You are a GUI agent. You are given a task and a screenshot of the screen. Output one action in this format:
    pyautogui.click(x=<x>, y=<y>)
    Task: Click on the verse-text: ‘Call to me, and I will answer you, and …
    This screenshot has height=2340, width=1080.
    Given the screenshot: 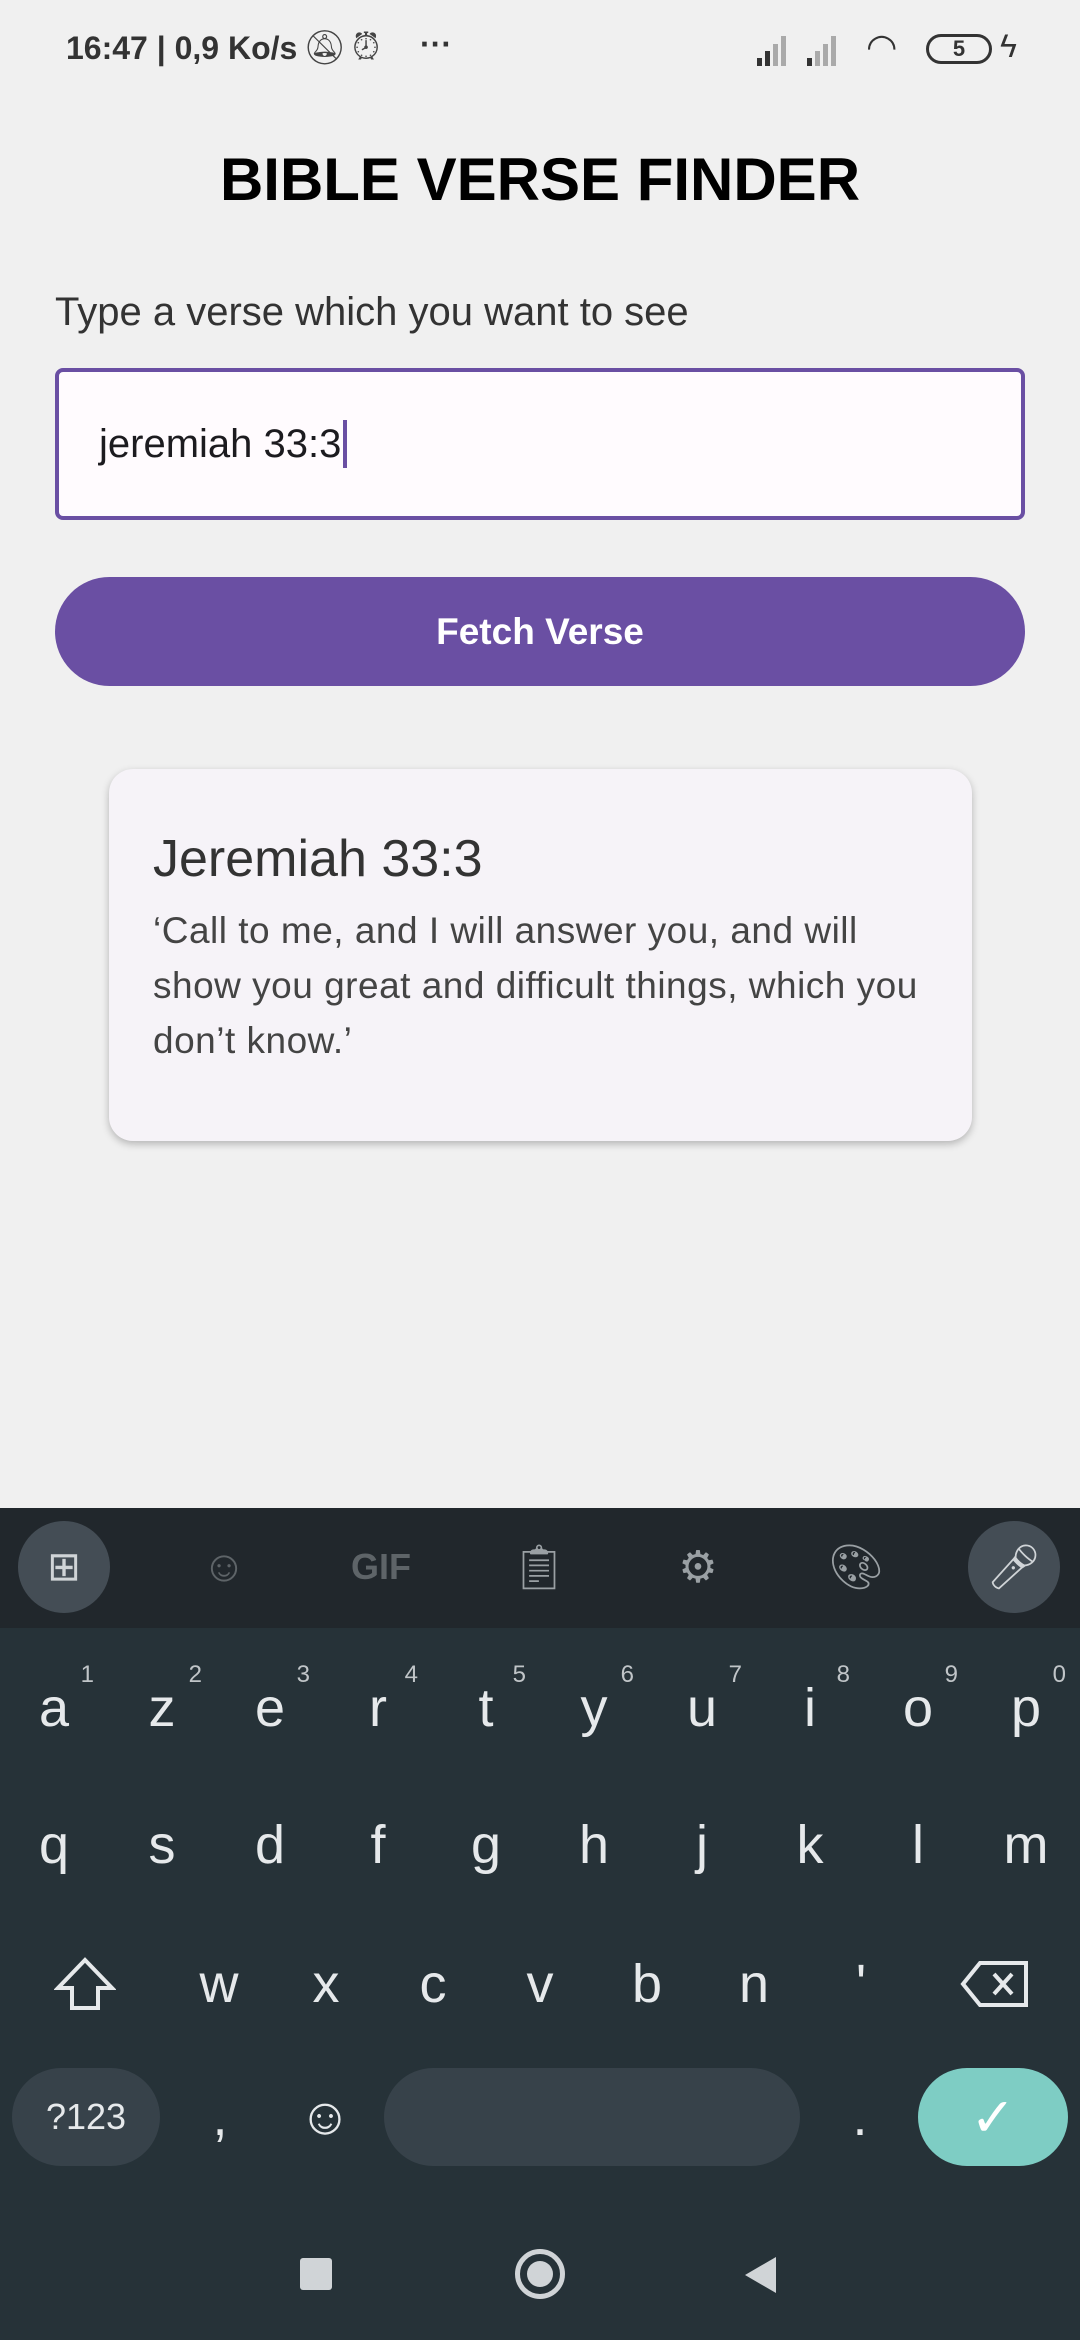 What is the action you would take?
    pyautogui.click(x=535, y=985)
    